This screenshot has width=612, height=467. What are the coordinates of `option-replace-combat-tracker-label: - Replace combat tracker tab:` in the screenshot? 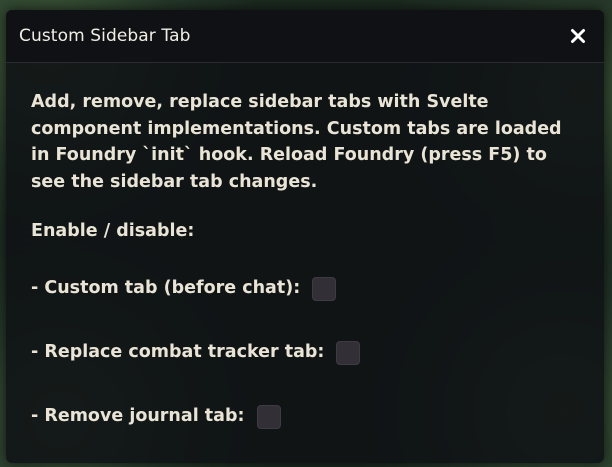 It's located at (178, 352).